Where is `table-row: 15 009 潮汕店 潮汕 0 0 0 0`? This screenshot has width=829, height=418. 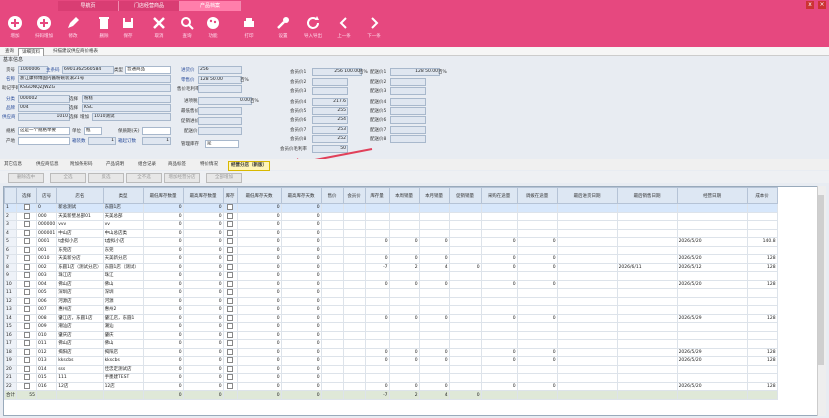 table-row: 15 009 潮汕店 潮汕 0 0 0 0 is located at coordinates (391, 327).